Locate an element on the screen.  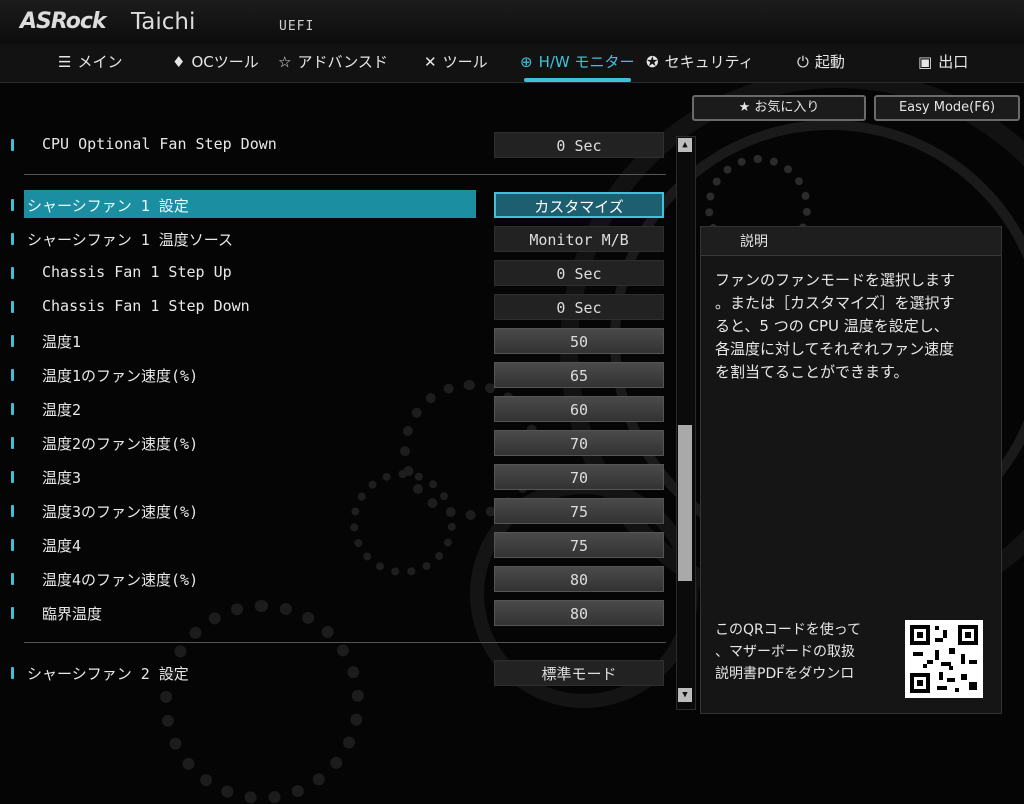
setting-value: 60 is located at coordinates (579, 409).